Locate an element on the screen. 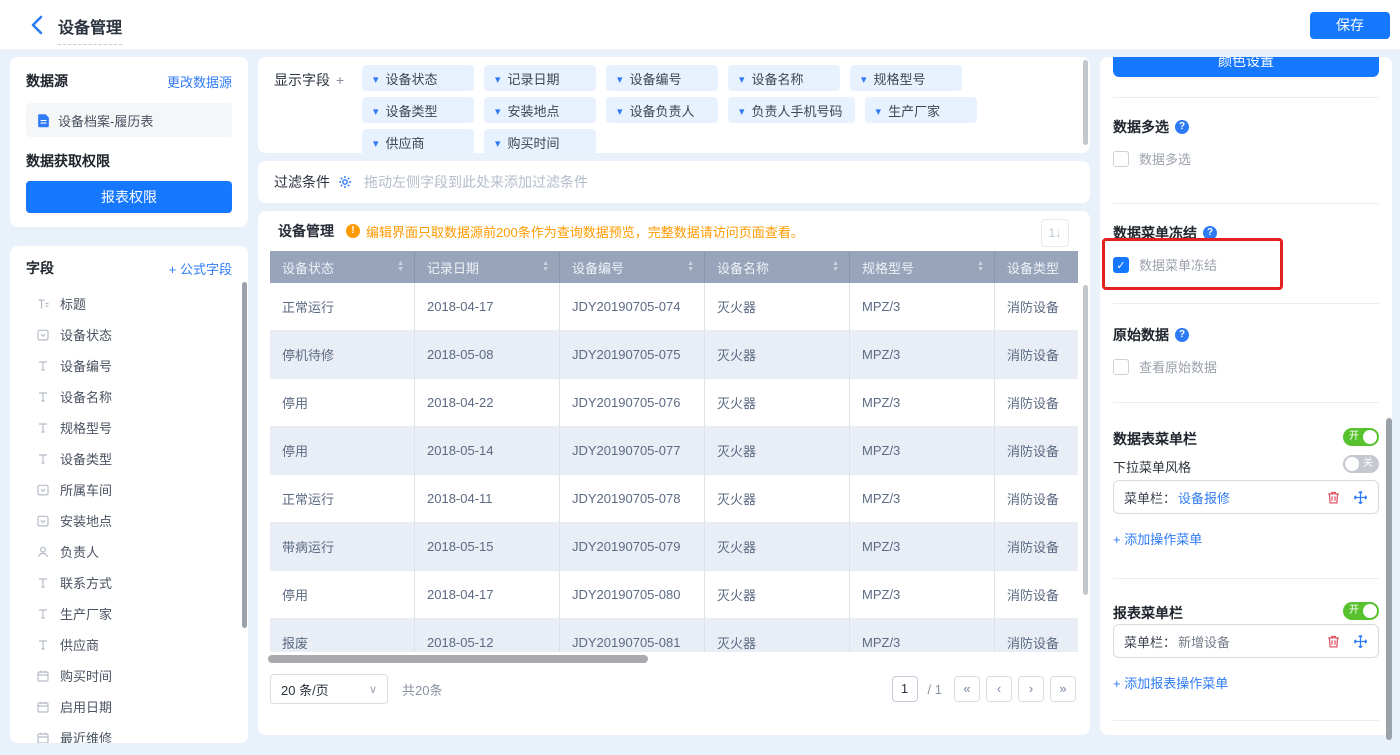 The image size is (1400, 755). field-item: 负责人 is located at coordinates (129, 551).